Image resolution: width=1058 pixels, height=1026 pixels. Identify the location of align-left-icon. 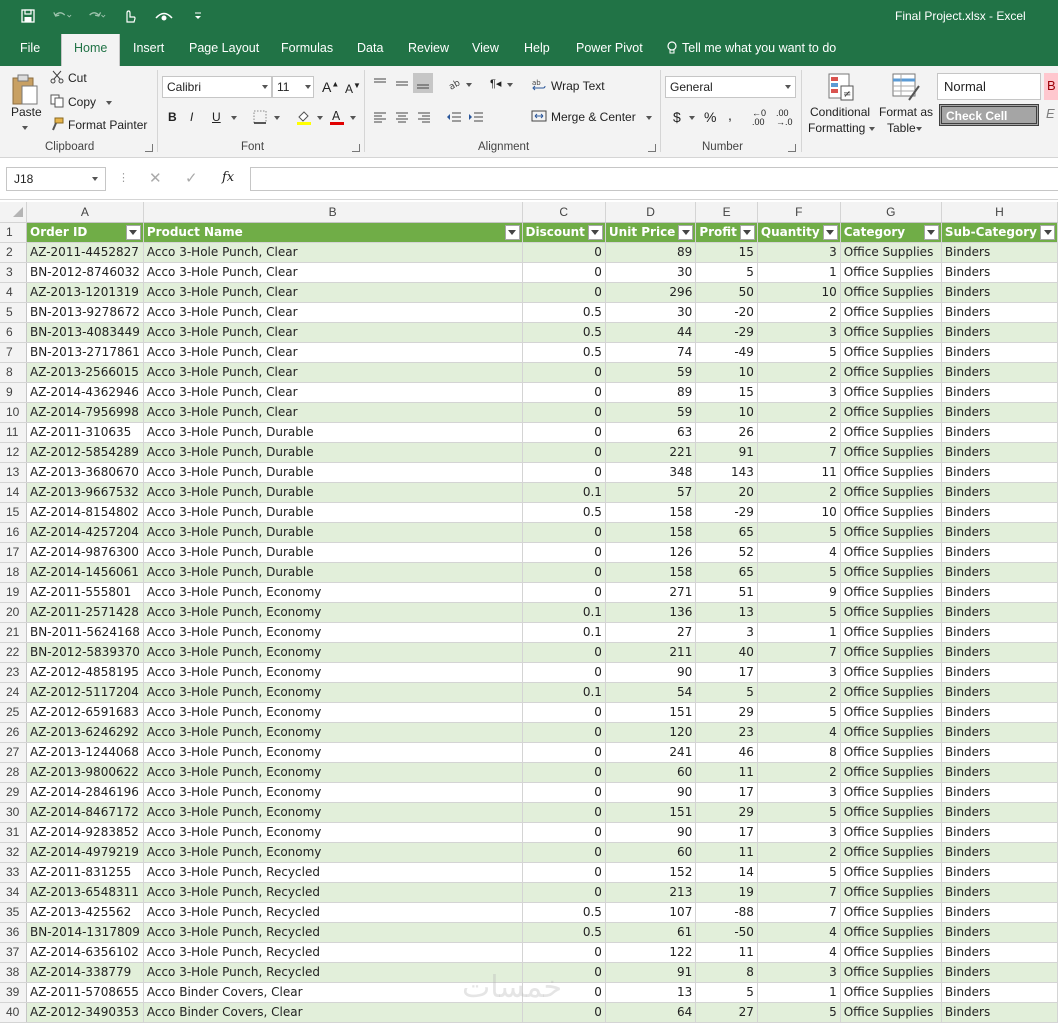
(380, 117).